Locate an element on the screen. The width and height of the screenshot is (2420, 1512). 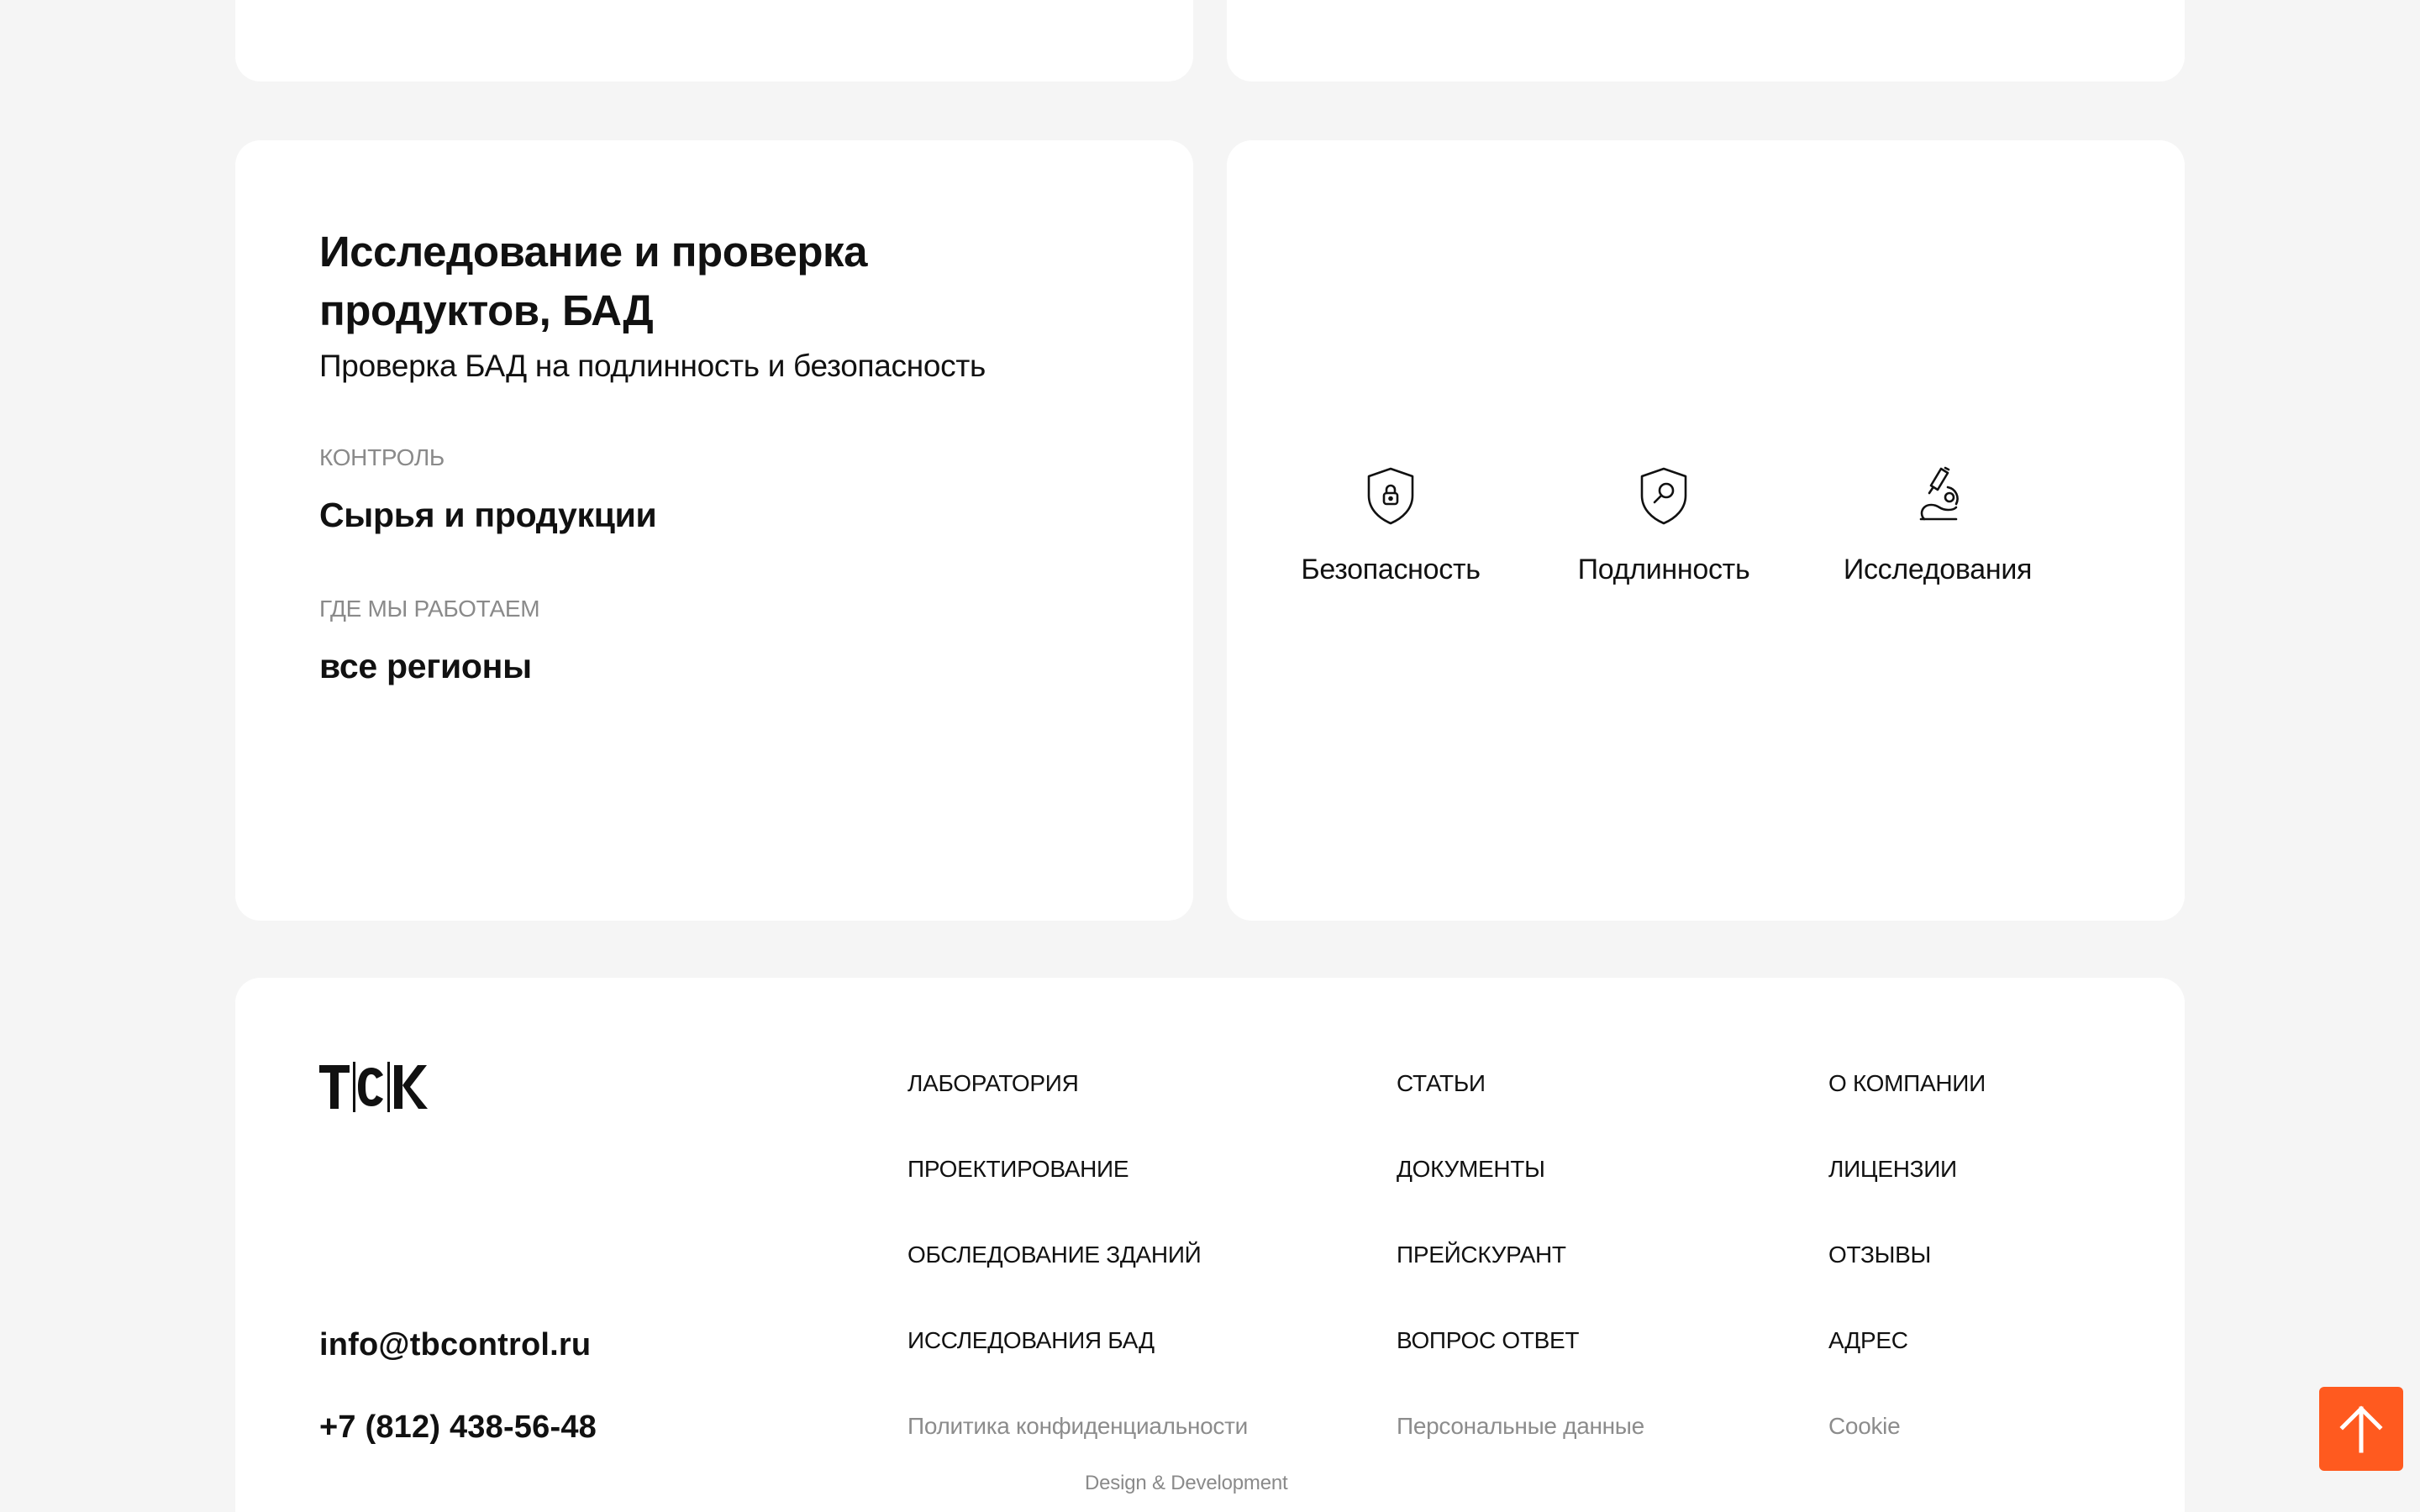
control-label: КОНТРОЛЬ is located at coordinates (382, 457).